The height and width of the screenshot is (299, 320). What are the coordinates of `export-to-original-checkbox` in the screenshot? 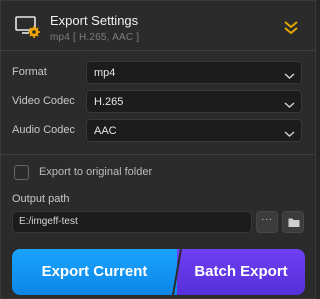 It's located at (21, 172).